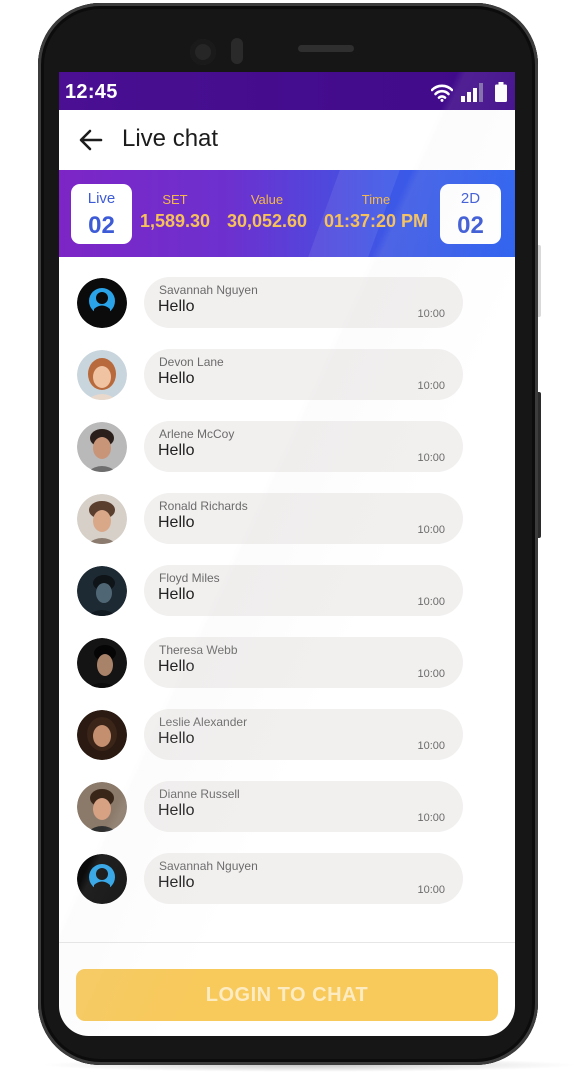  I want to click on twod-badge-value: 02, so click(470, 225).